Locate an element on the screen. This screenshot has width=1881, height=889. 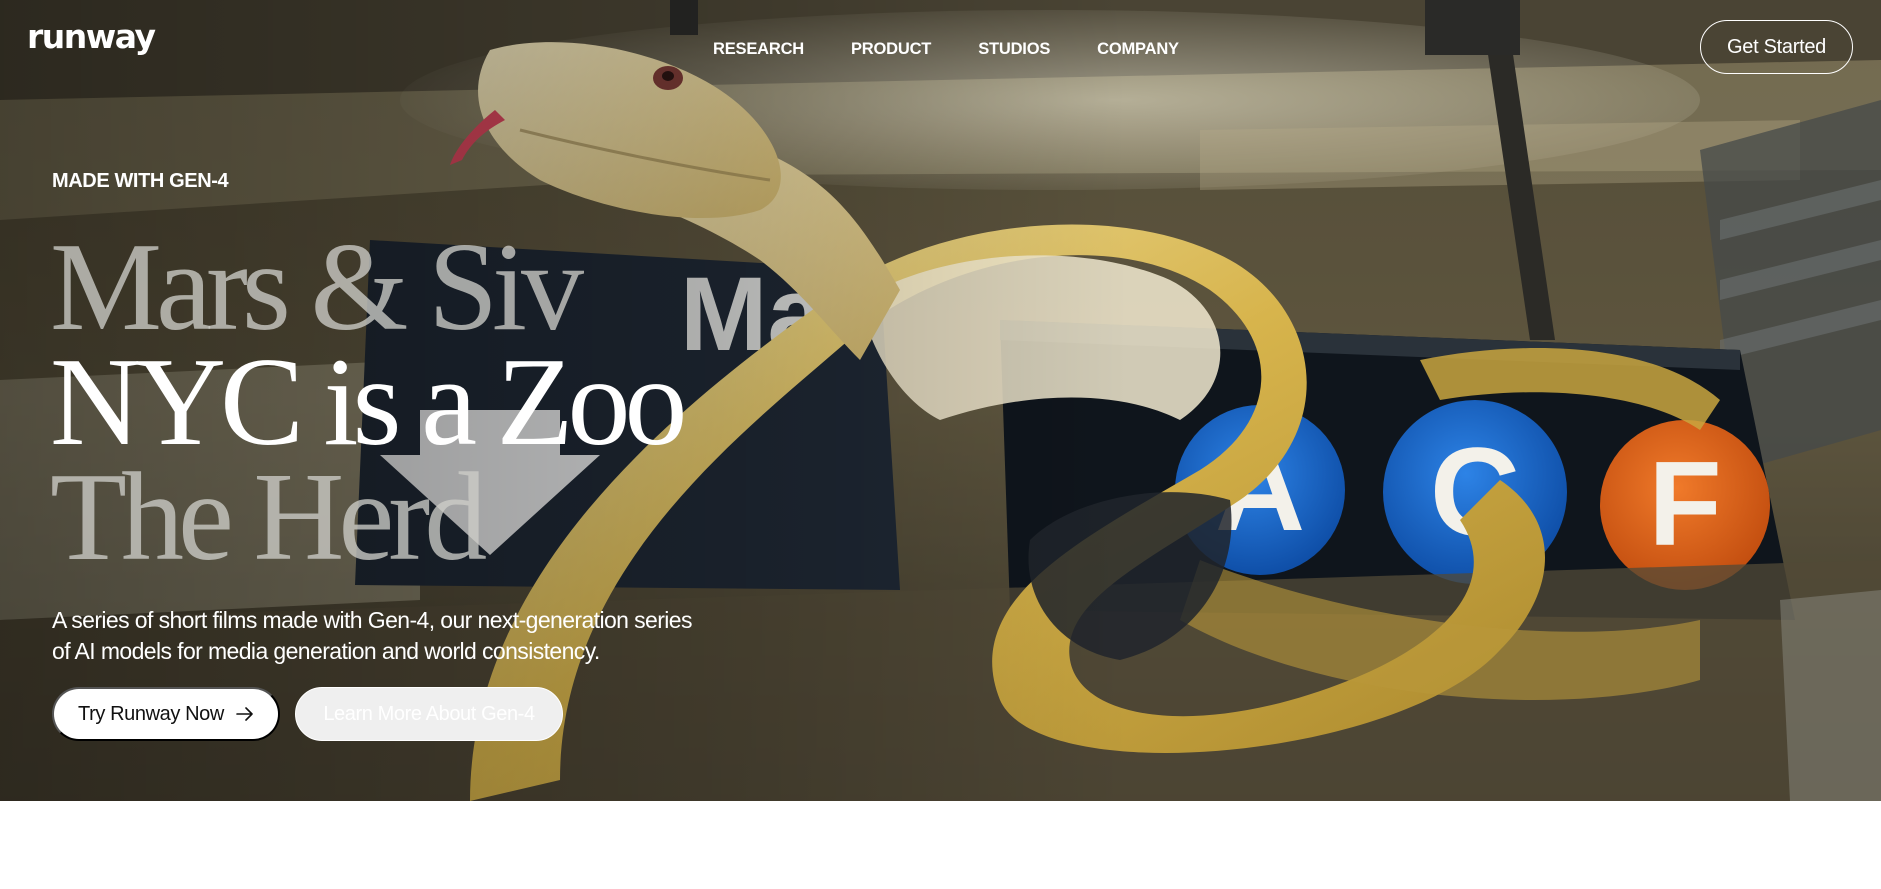
try-runway-now-button: Try Runway Now is located at coordinates (166, 714).